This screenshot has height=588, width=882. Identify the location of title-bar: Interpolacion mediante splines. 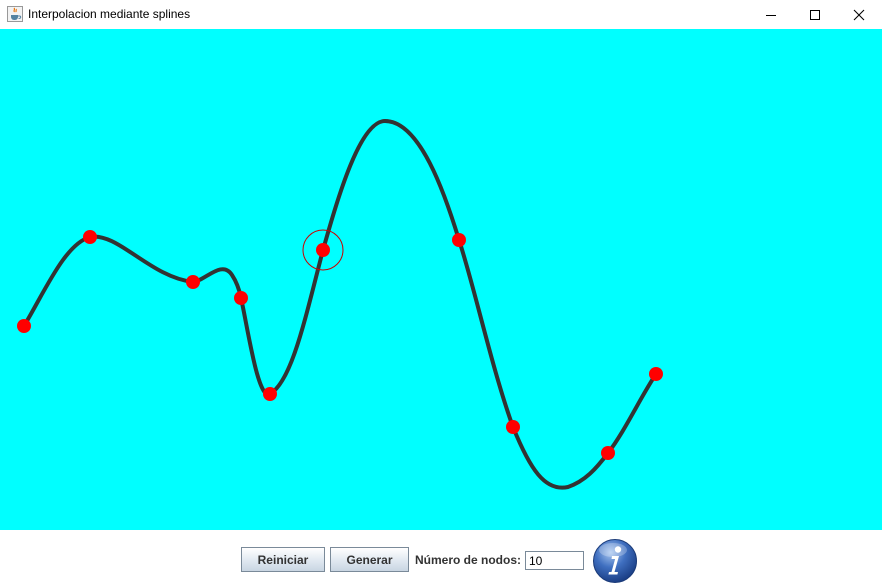
(441, 14).